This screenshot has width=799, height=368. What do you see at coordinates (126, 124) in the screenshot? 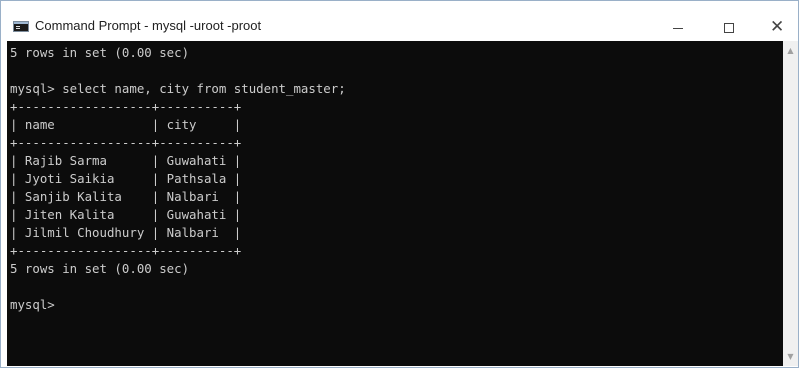
I see `table-header-row: | name | city |` at bounding box center [126, 124].